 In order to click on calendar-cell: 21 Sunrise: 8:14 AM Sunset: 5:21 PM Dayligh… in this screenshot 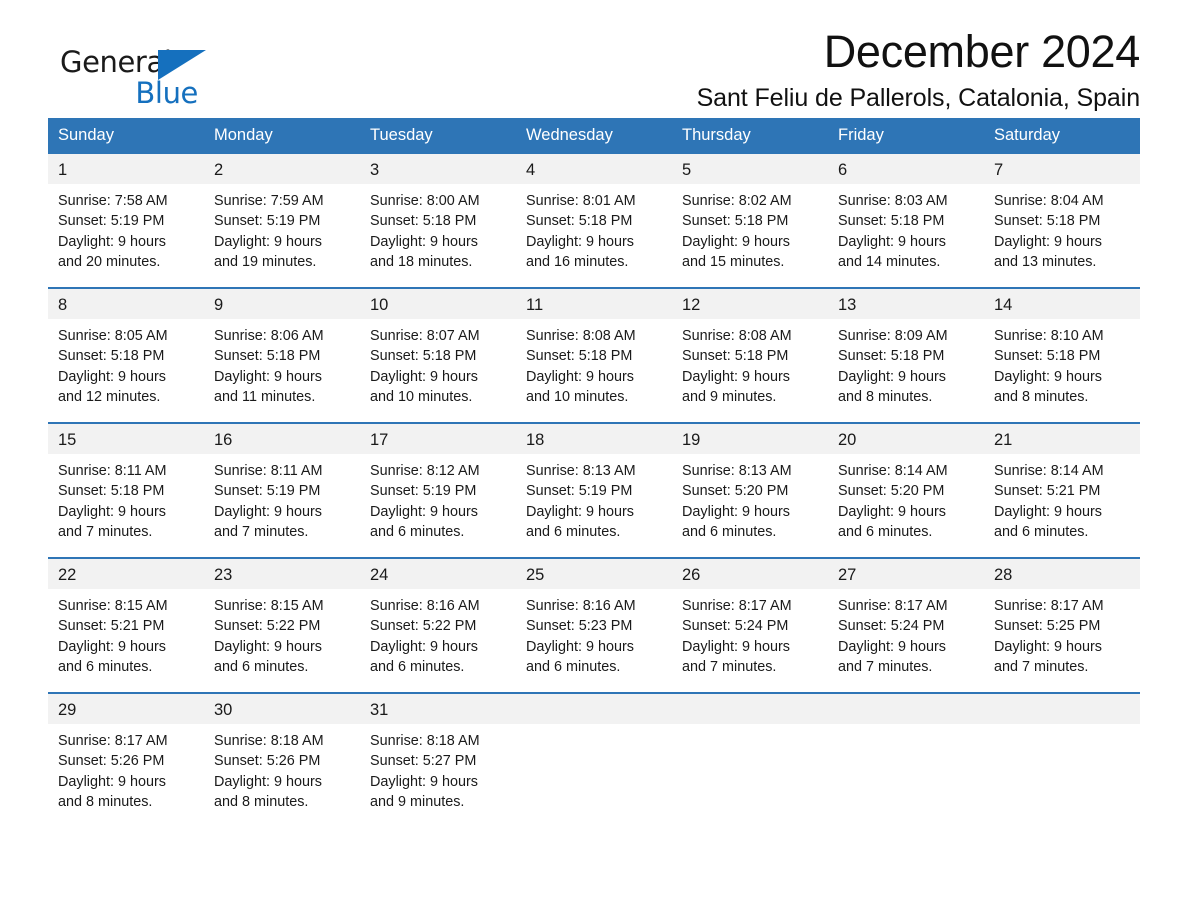, I will do `click(1062, 489)`.